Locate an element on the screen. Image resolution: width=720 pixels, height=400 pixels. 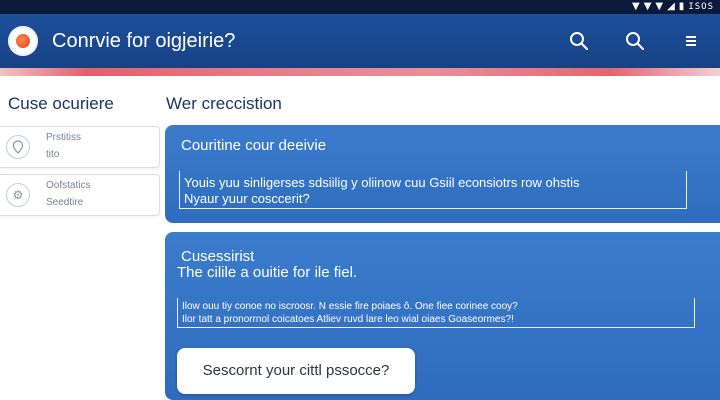
sidebar-item: ⚙ Oofstatics Seedtire is located at coordinates (80, 195).